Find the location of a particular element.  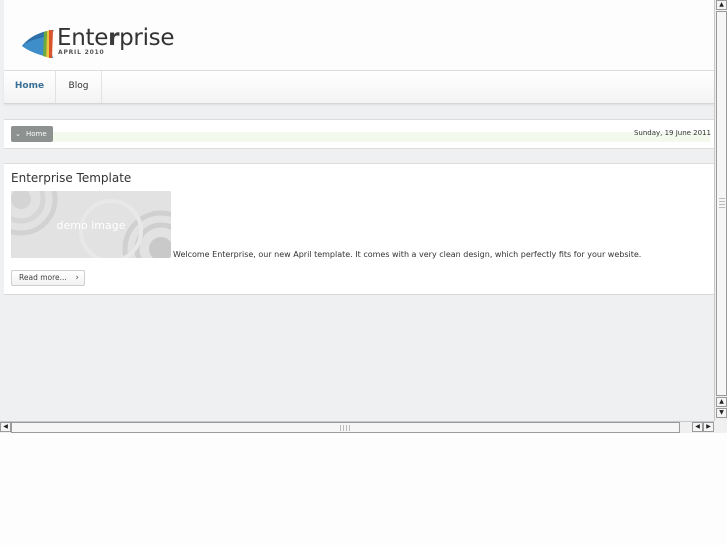

scroll-left-button: ◀ is located at coordinates (5, 427).